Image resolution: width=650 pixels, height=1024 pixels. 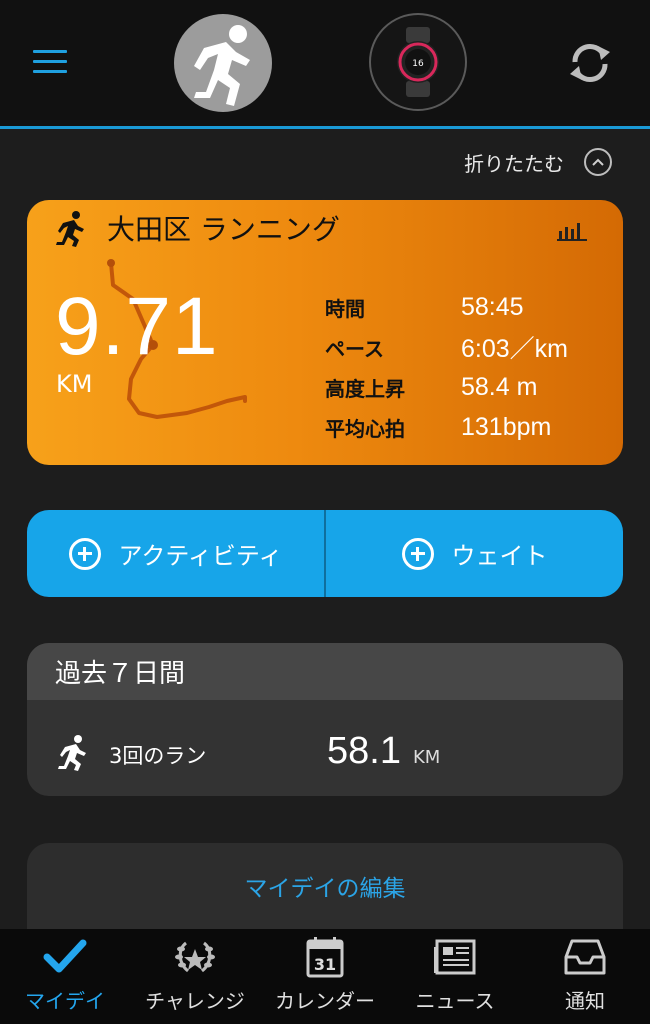 I want to click on collapse-label: 折りたたむ, so click(x=514, y=163).